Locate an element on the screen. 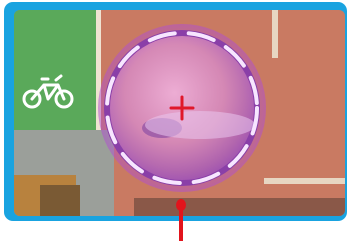 Image resolution: width=351 pixels, height=241 pixels. stylus-pointer-icon is located at coordinates (181, 225).